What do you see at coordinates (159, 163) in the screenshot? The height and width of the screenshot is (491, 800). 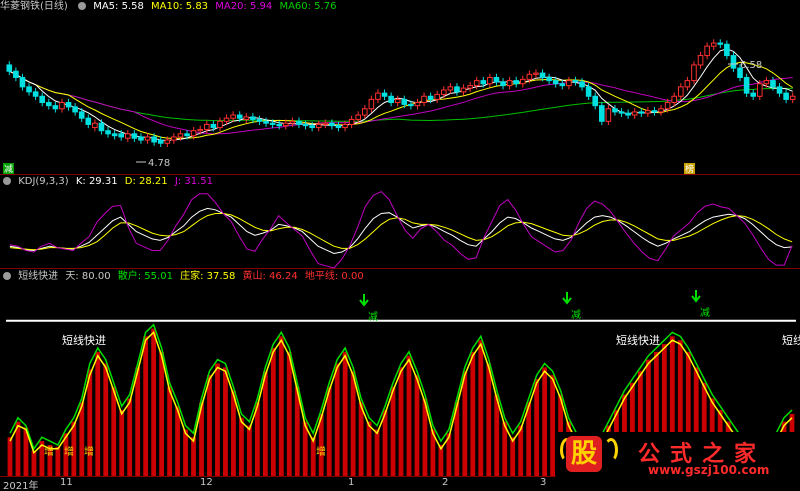 I see `low-price-label: 4.78` at bounding box center [159, 163].